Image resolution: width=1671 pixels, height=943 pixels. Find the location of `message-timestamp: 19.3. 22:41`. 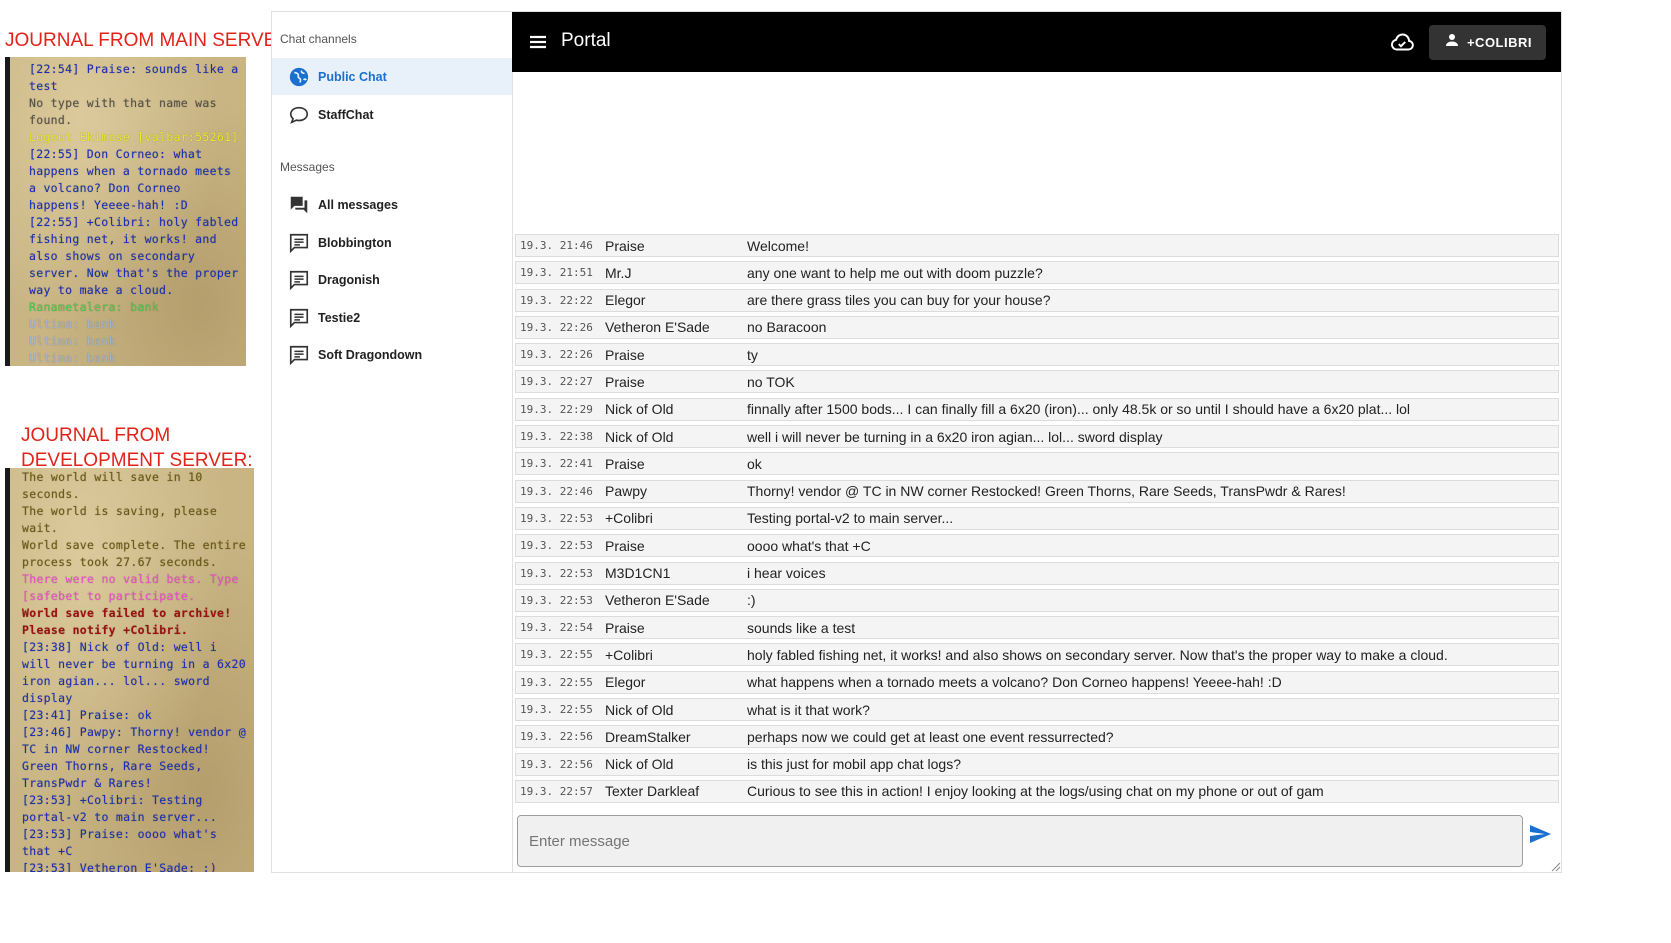

message-timestamp: 19.3. 22:41 is located at coordinates (556, 464).